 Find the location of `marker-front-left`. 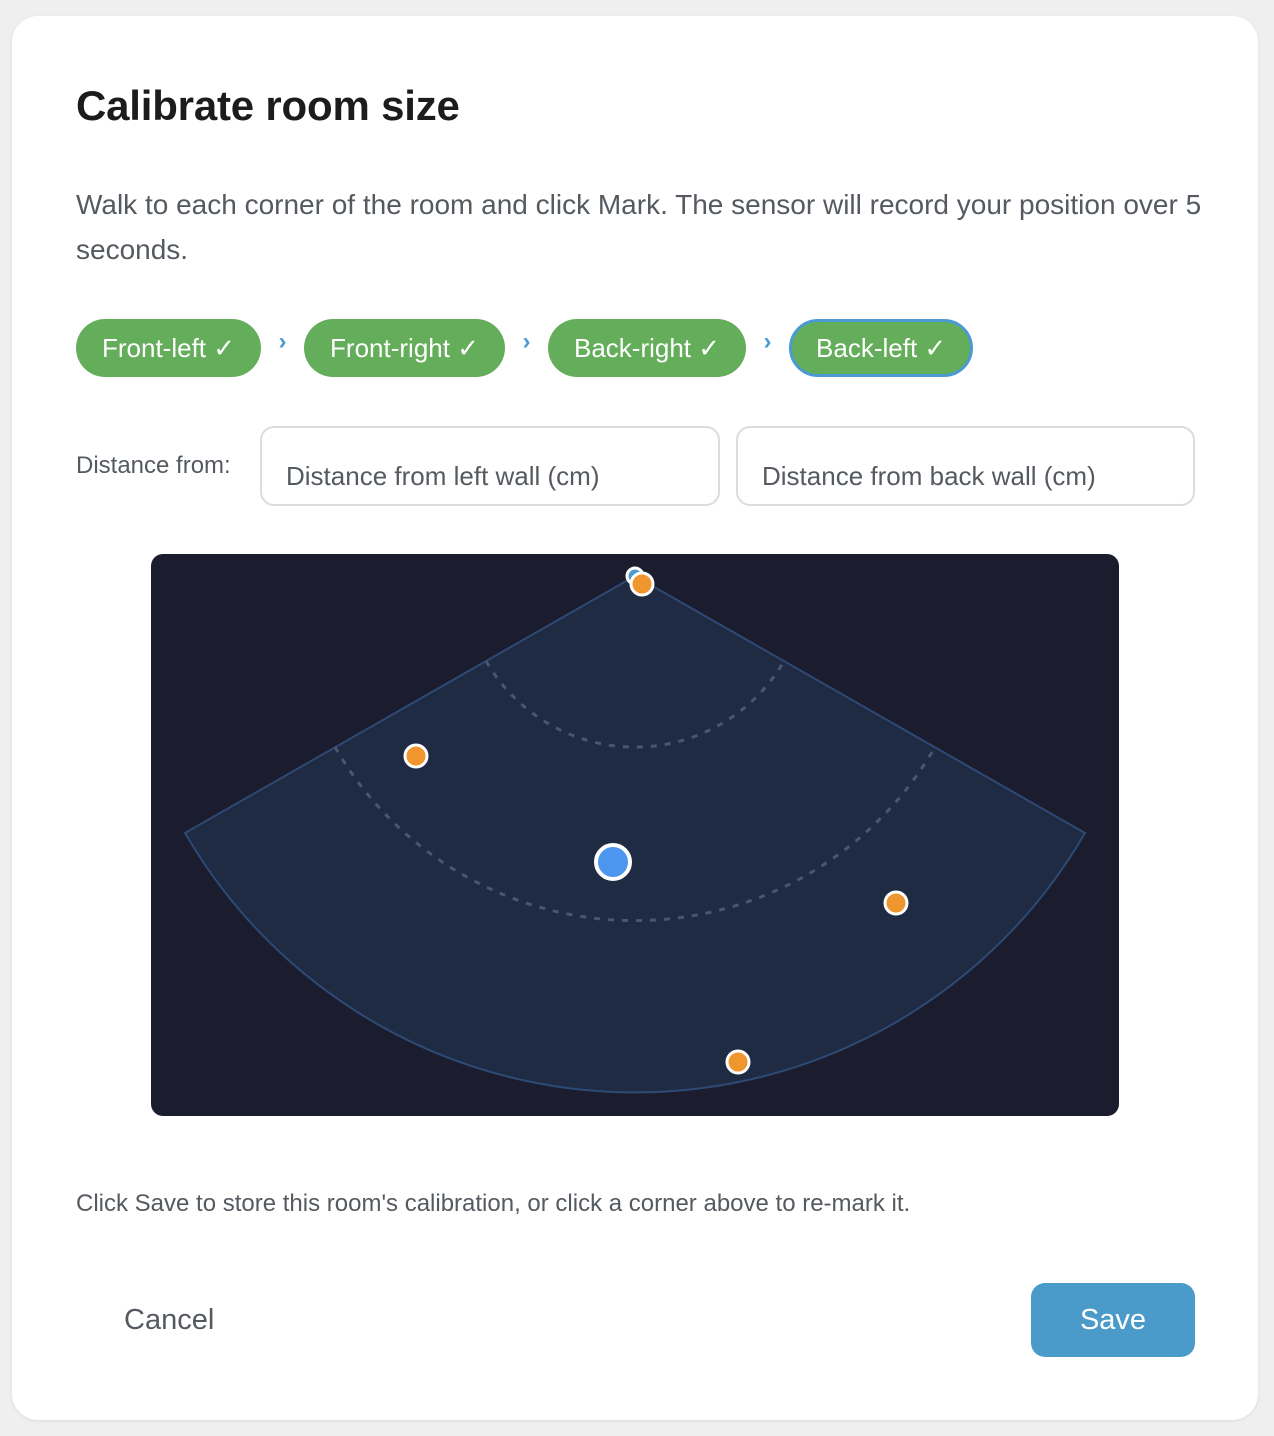

marker-front-left is located at coordinates (642, 584).